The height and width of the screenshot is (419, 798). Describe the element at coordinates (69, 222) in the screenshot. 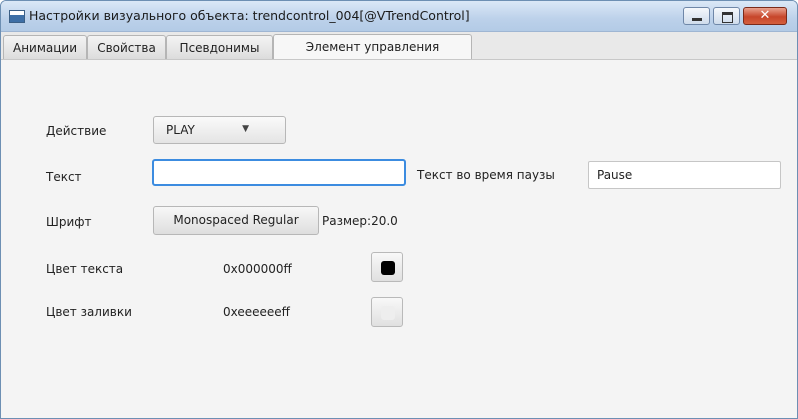

I see `font-label: Шрифт` at that location.